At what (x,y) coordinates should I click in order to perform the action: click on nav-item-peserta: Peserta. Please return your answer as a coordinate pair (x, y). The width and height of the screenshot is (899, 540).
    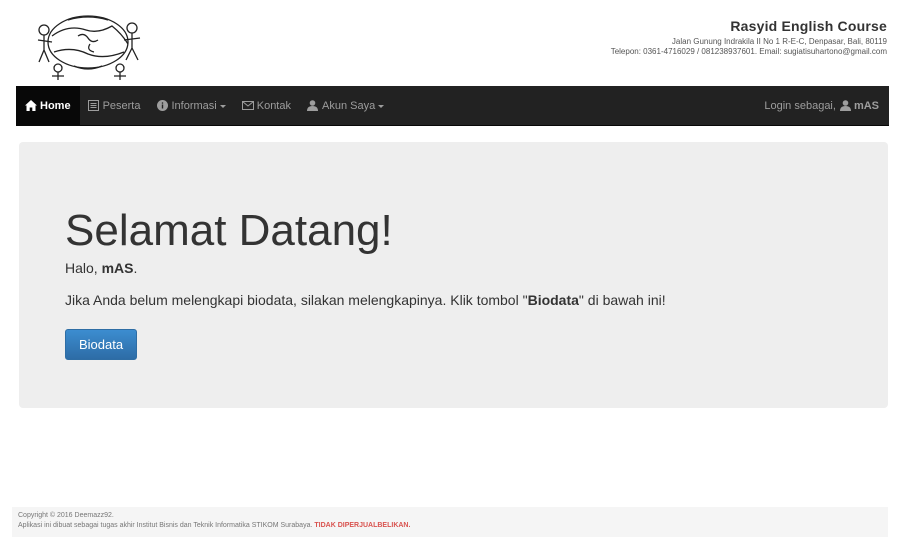
    Looking at the image, I should click on (114, 106).